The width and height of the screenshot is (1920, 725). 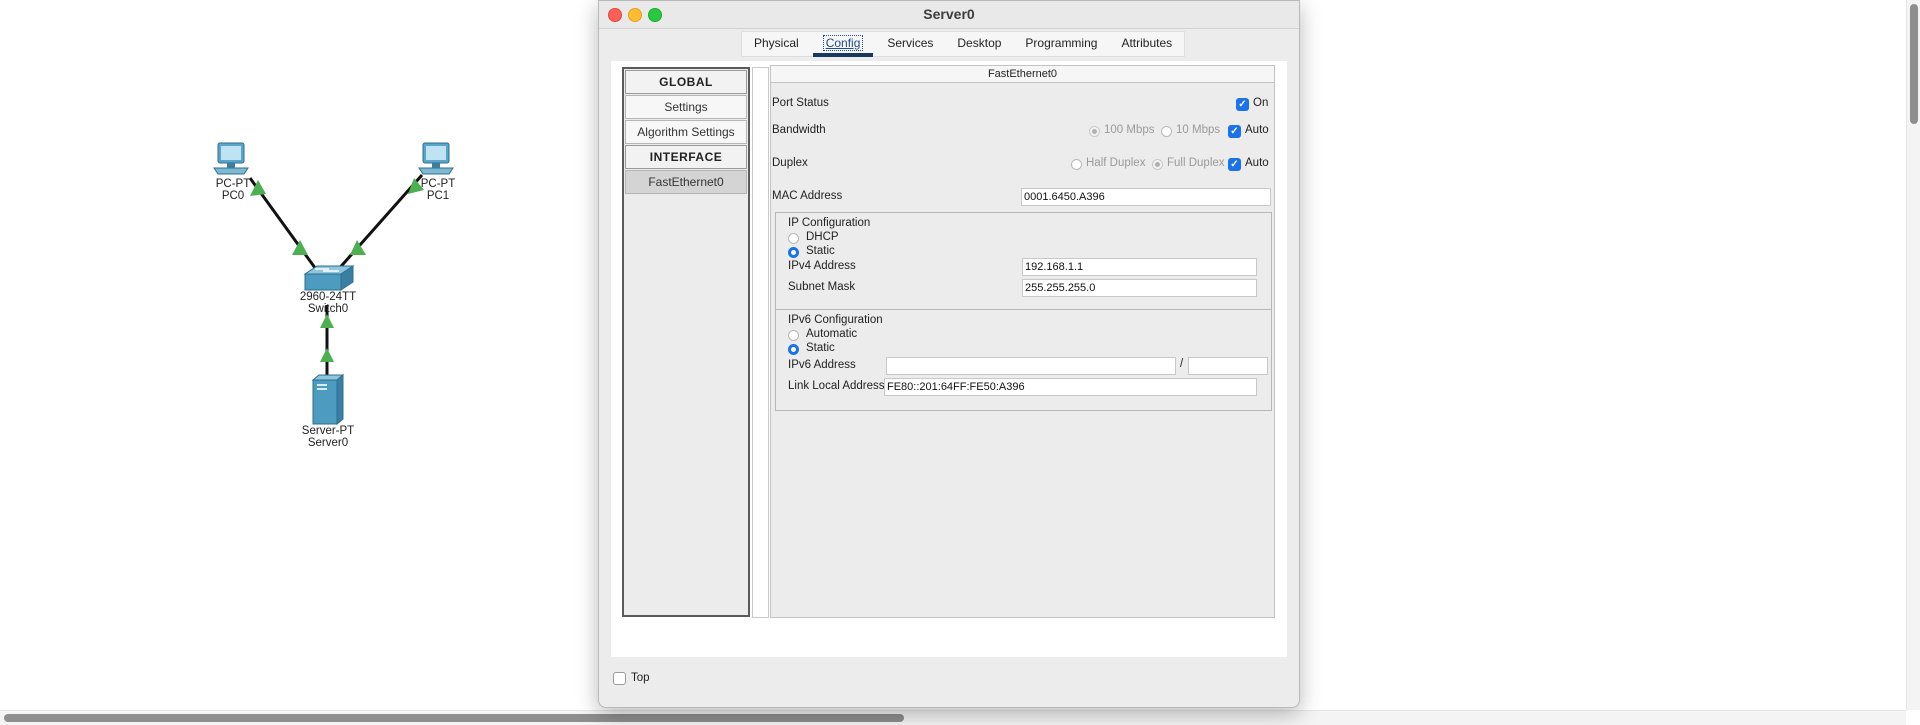 What do you see at coordinates (1234, 131) in the screenshot?
I see `bandwidth-auto-checkbox: ✓` at bounding box center [1234, 131].